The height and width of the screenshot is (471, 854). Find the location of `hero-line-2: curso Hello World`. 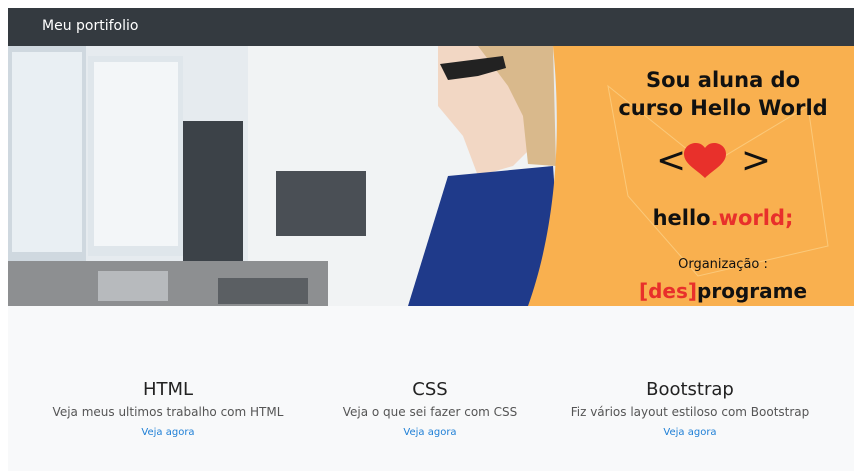

hero-line-2: curso Hello World is located at coordinates (723, 108).